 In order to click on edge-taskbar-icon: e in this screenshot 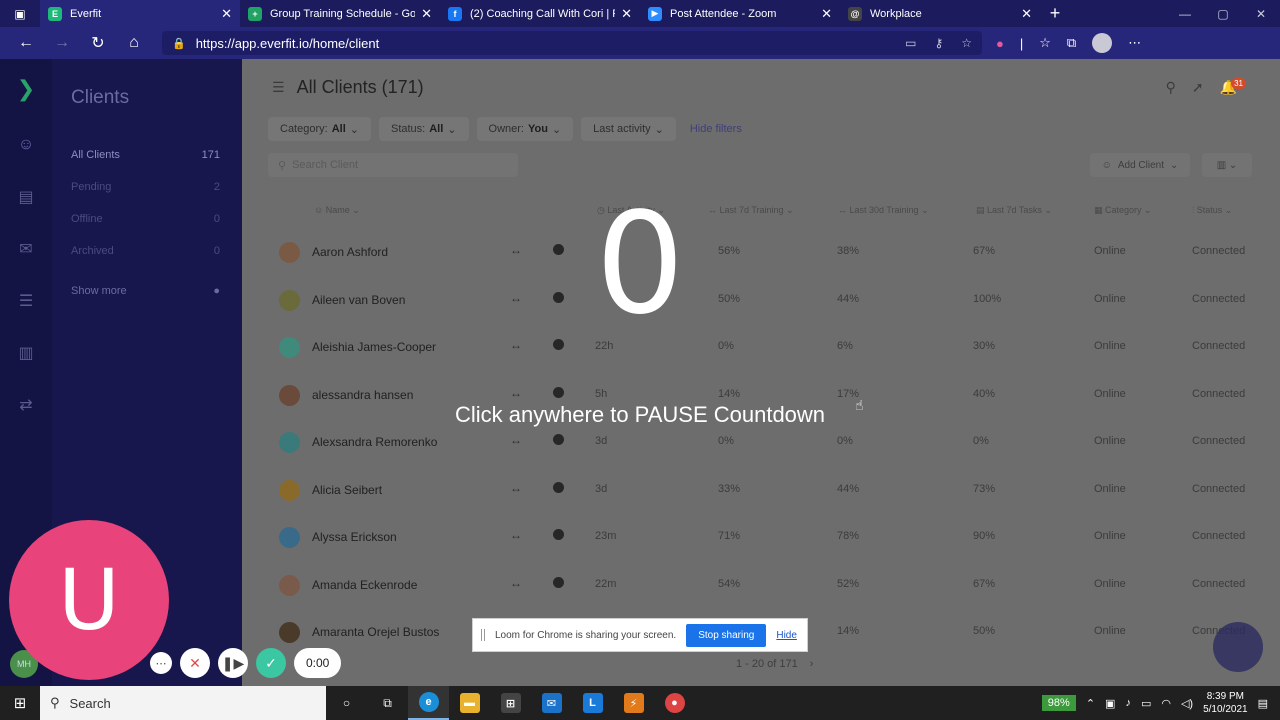, I will do `click(428, 703)`.